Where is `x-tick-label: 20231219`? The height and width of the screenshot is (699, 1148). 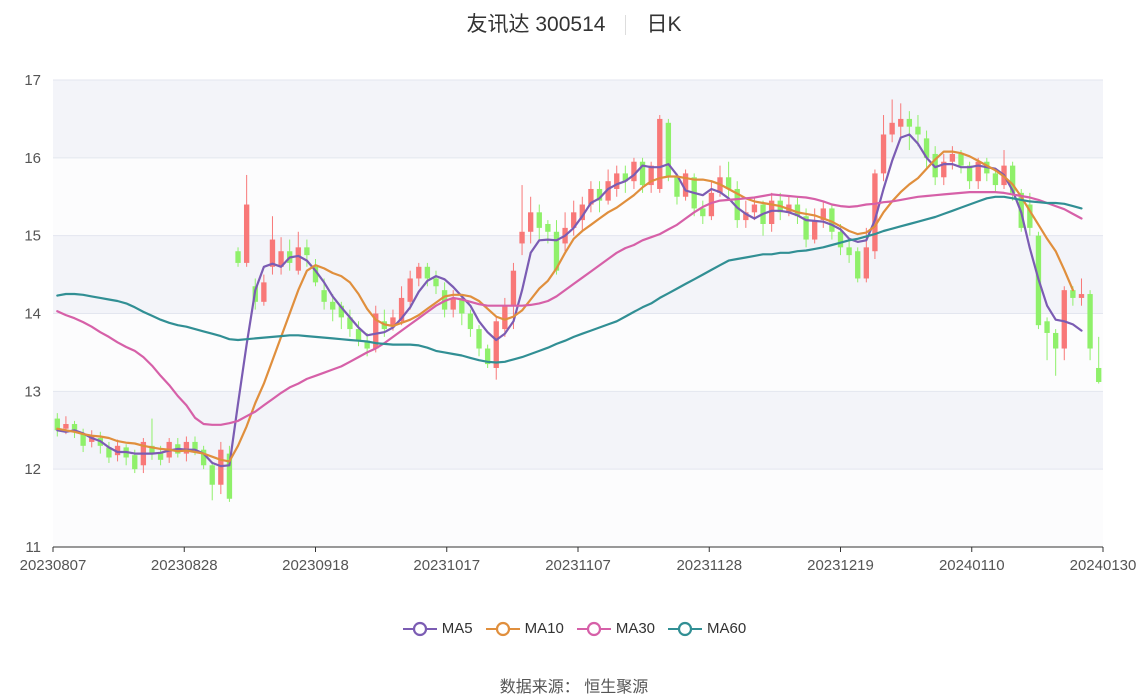
x-tick-label: 20231219 is located at coordinates (840, 565).